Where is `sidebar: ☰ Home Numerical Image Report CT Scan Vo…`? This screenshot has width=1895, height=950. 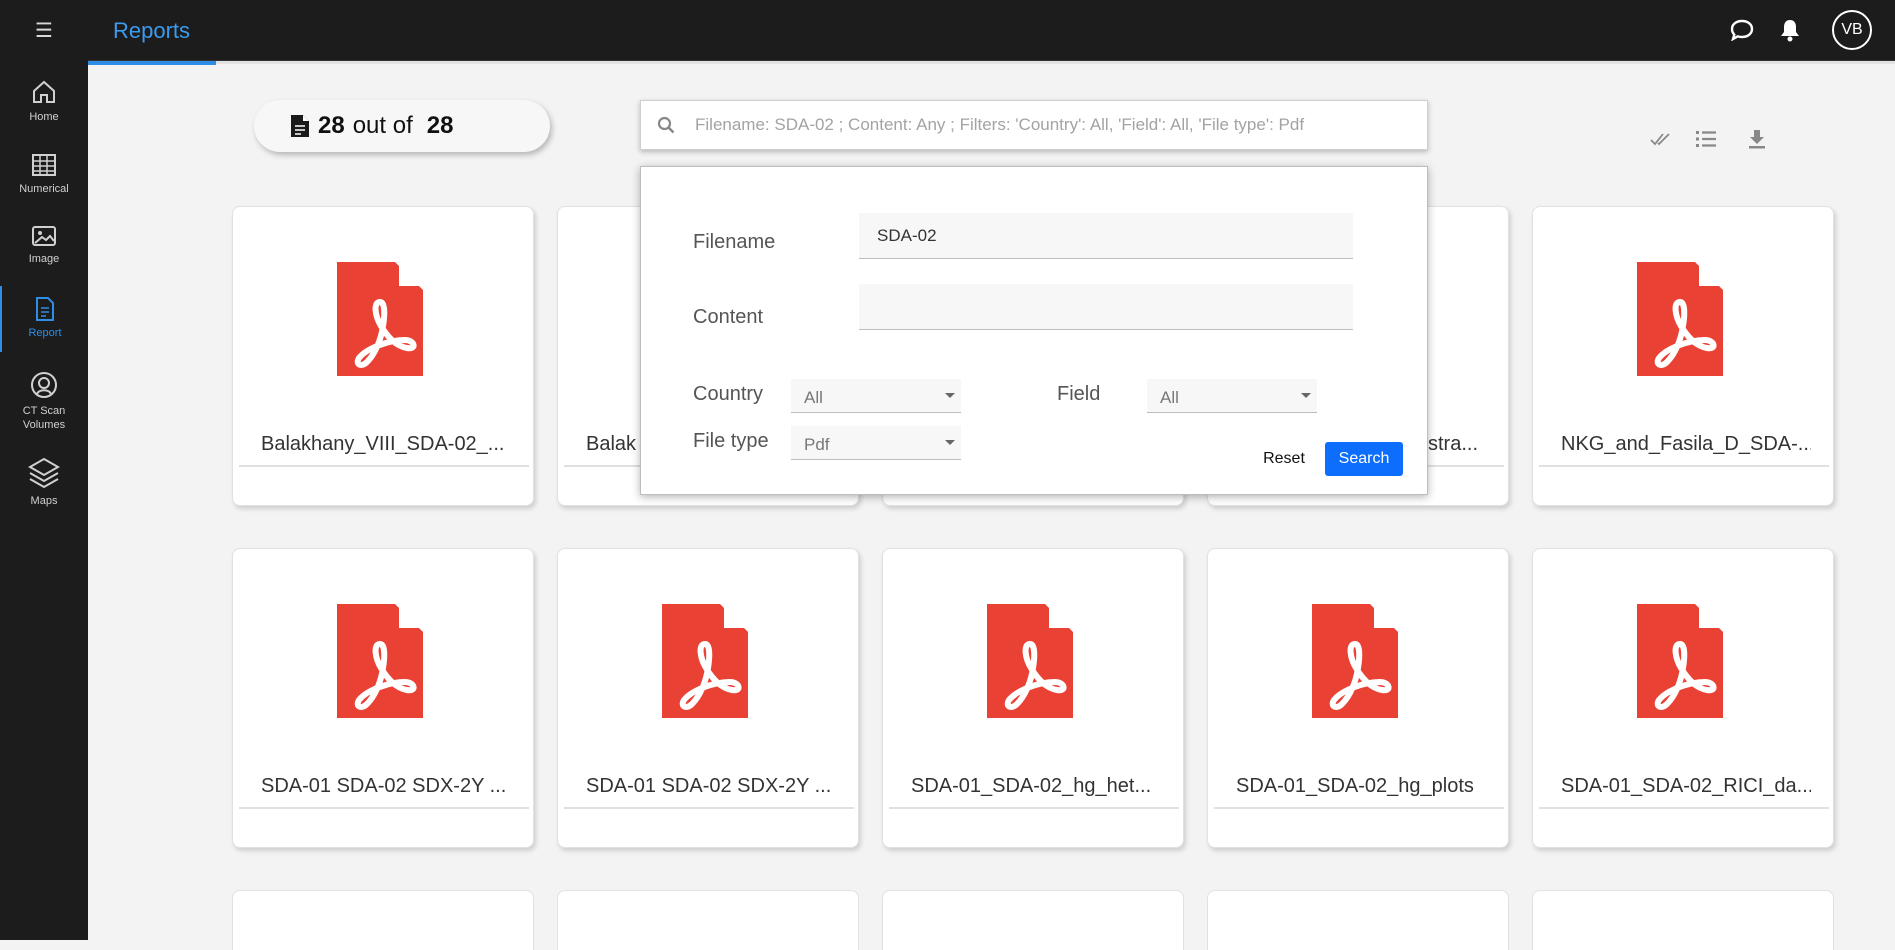
sidebar: ☰ Home Numerical Image Report CT Scan Vo… is located at coordinates (44, 470).